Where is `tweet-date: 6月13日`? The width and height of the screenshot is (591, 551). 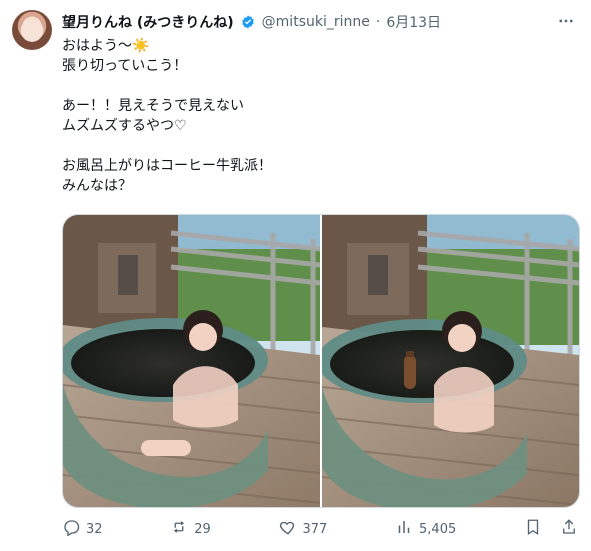 tweet-date: 6月13日 is located at coordinates (413, 22).